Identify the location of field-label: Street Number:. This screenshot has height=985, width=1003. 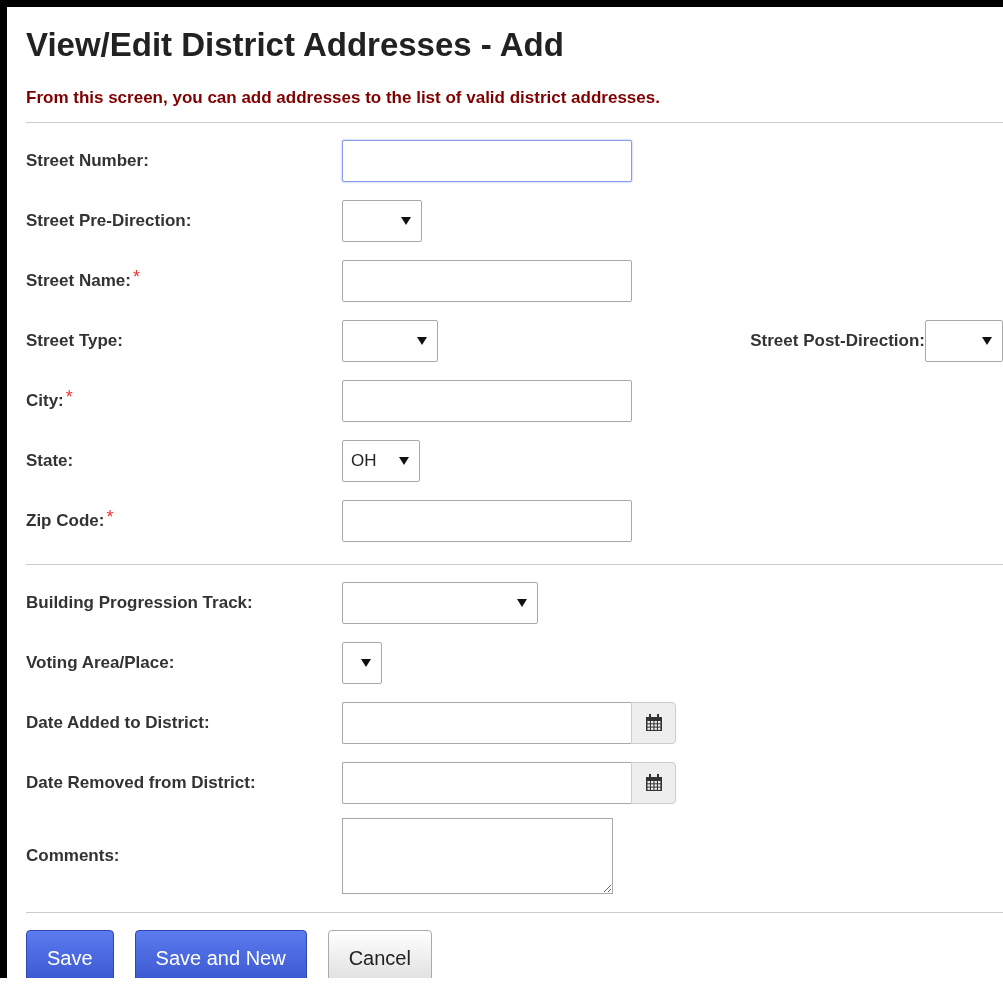
(87, 161).